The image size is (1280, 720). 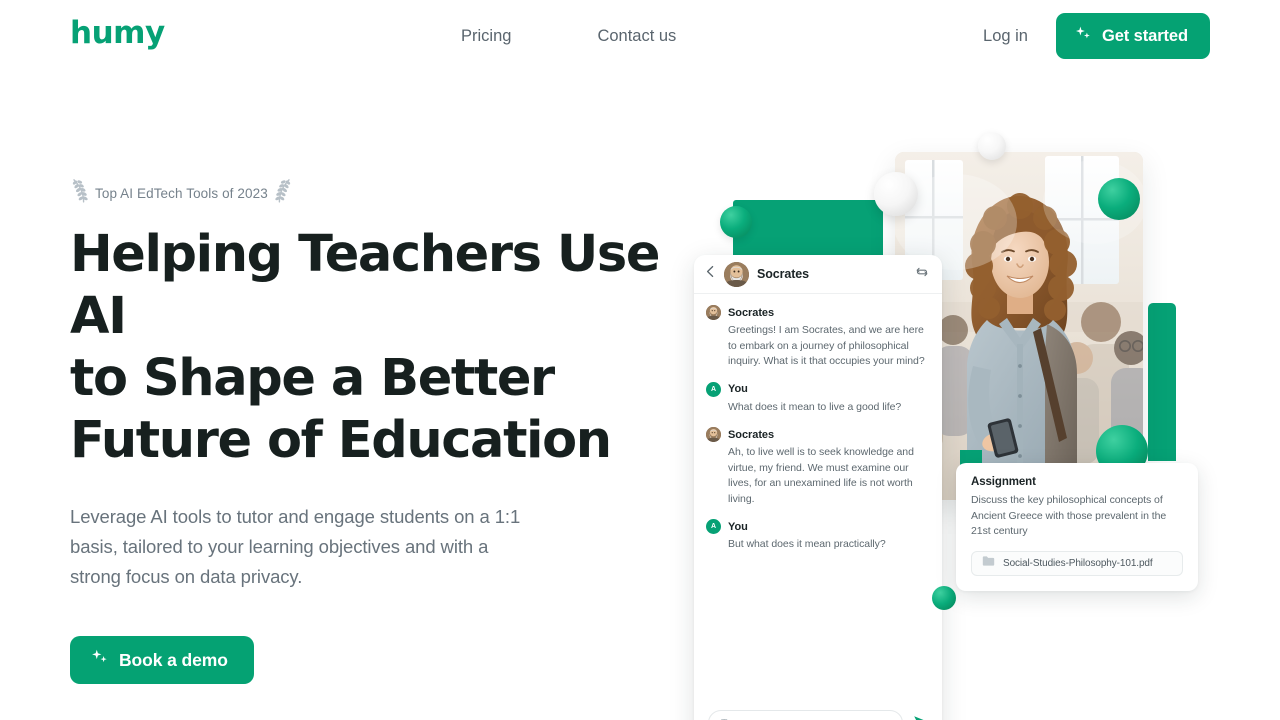 I want to click on nav-link-contact-us: Contact us, so click(x=636, y=36).